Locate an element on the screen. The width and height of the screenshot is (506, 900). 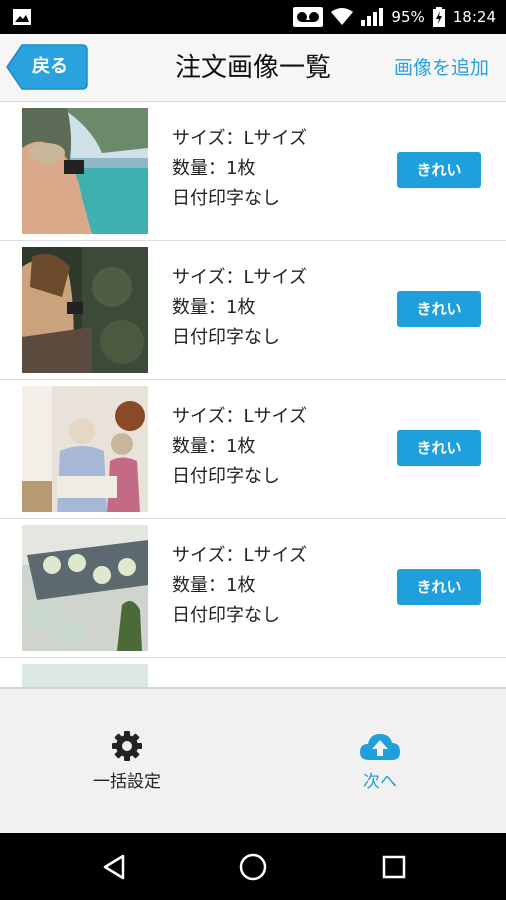
home-nav-icon is located at coordinates (253, 867).